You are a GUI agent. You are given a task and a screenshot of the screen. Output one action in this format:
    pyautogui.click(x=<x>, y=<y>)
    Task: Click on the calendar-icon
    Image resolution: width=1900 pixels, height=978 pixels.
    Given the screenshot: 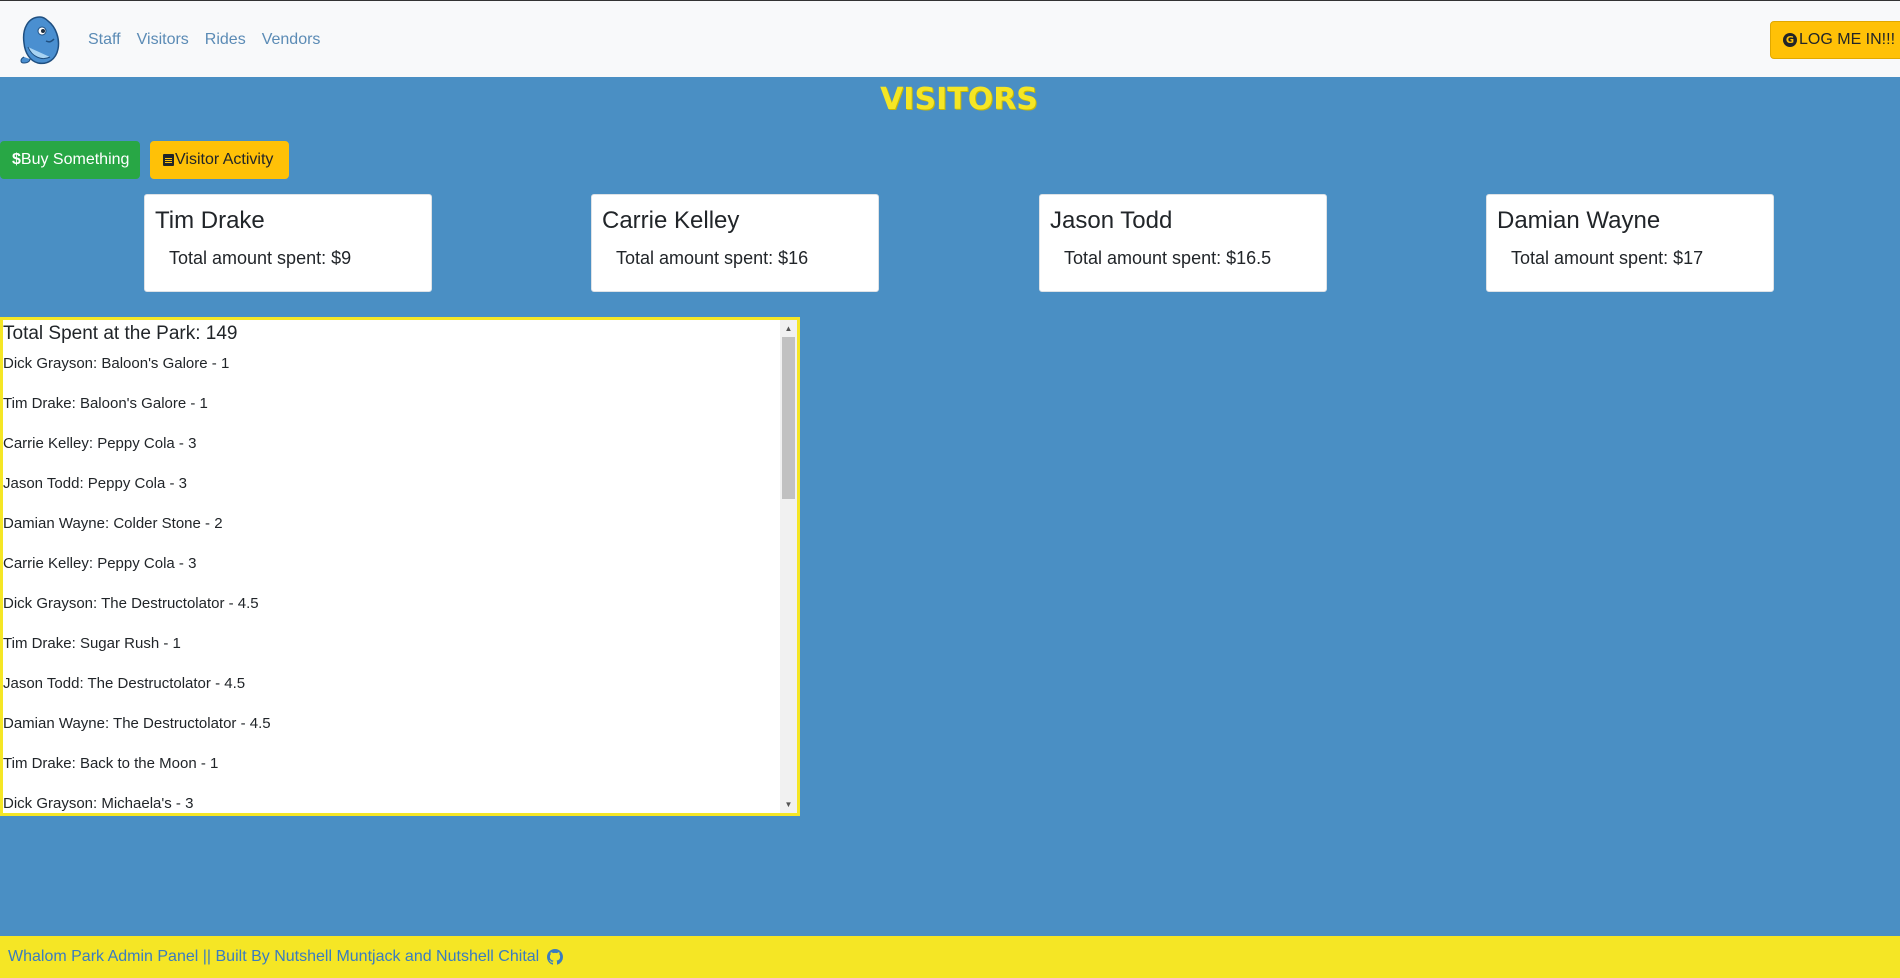 What is the action you would take?
    pyautogui.click(x=168, y=160)
    